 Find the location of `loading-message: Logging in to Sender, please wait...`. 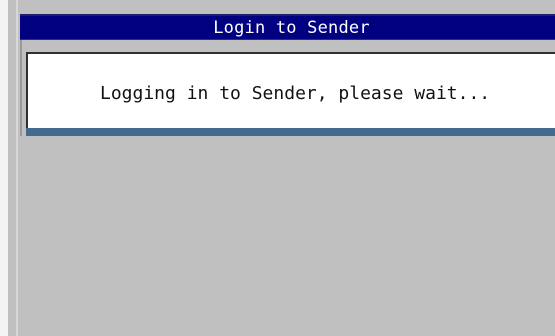

loading-message: Logging in to Sender, please wait... is located at coordinates (295, 93).